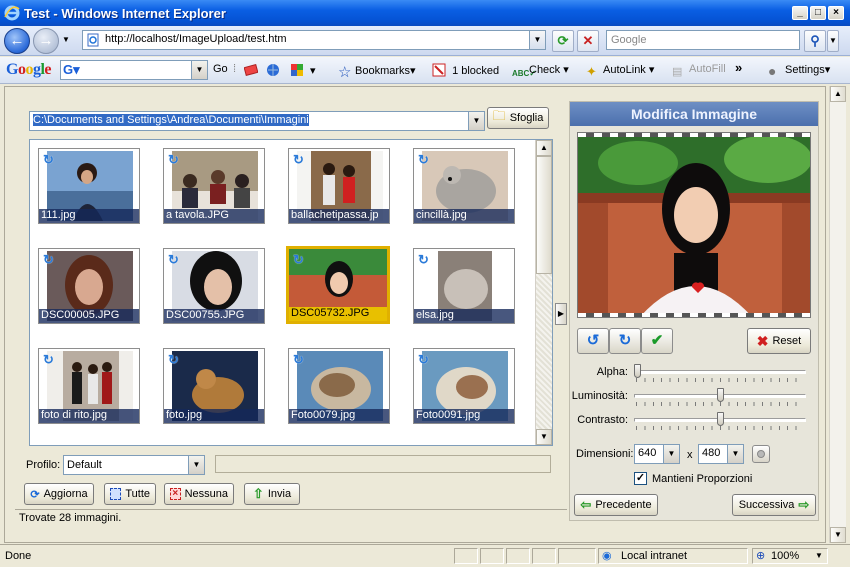 This screenshot has height=567, width=850. I want to click on thumbnail-item: ↻ elsa.jpg, so click(464, 286).